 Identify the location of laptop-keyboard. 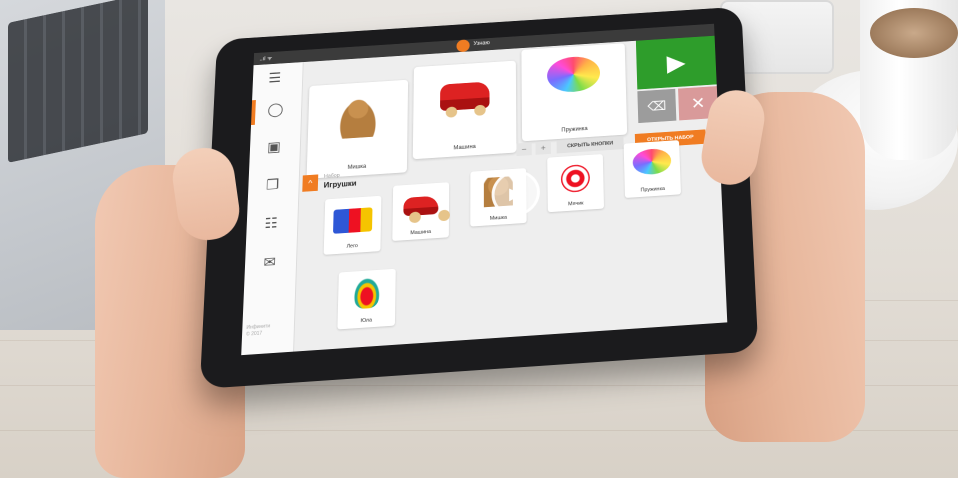
(78, 81).